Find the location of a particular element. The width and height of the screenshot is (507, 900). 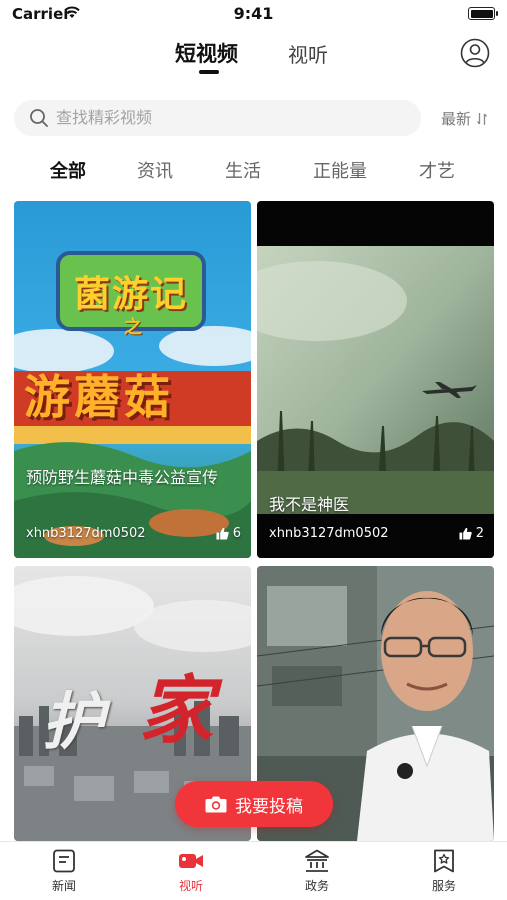

clock: 9:41 is located at coordinates (253, 13).